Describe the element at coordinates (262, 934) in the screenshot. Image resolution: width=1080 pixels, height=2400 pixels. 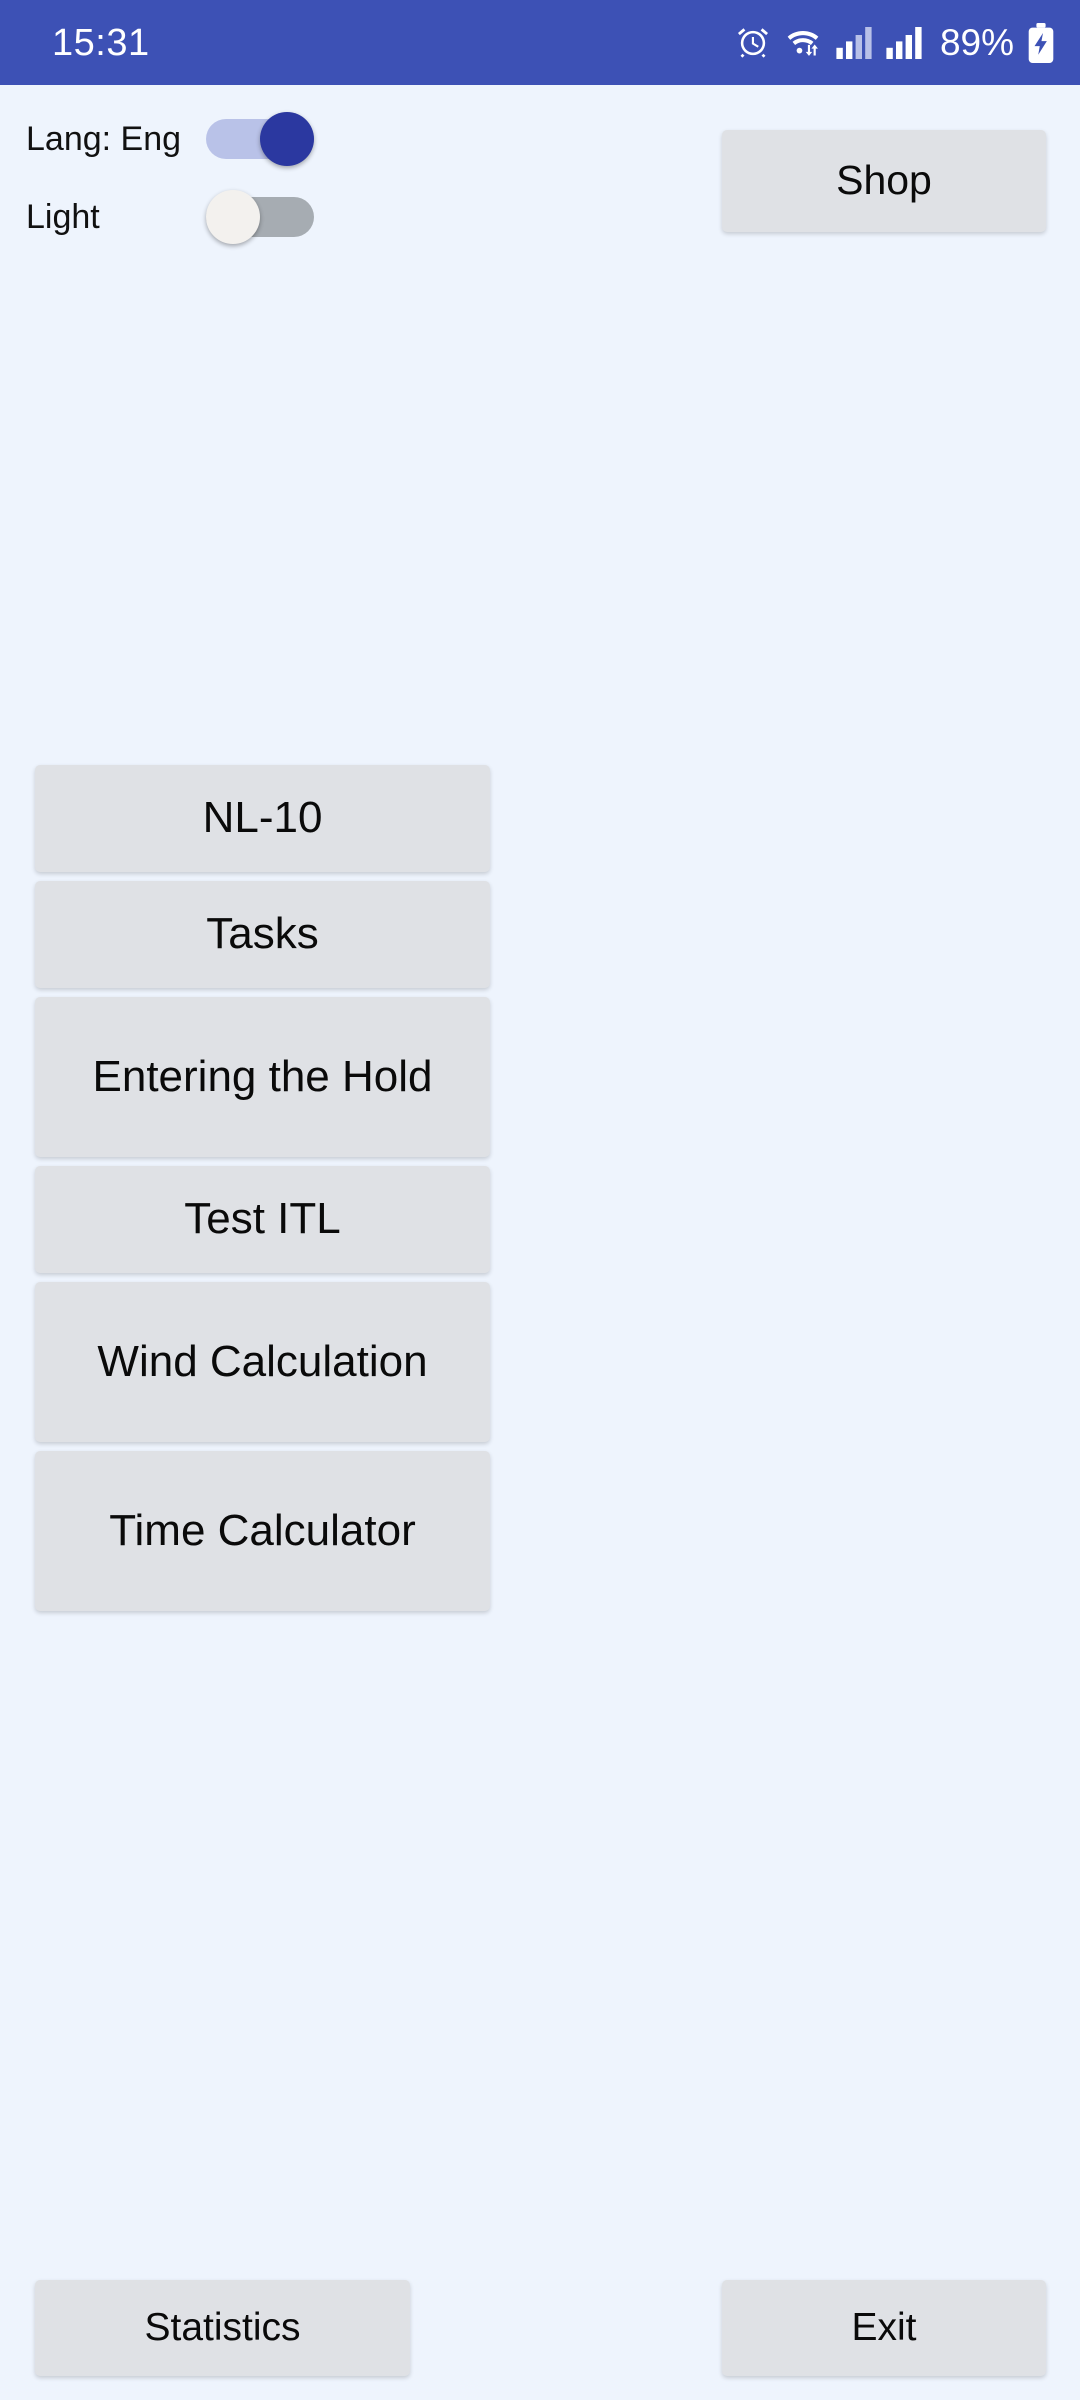
I see `menu-item-tasks: Tasks` at that location.